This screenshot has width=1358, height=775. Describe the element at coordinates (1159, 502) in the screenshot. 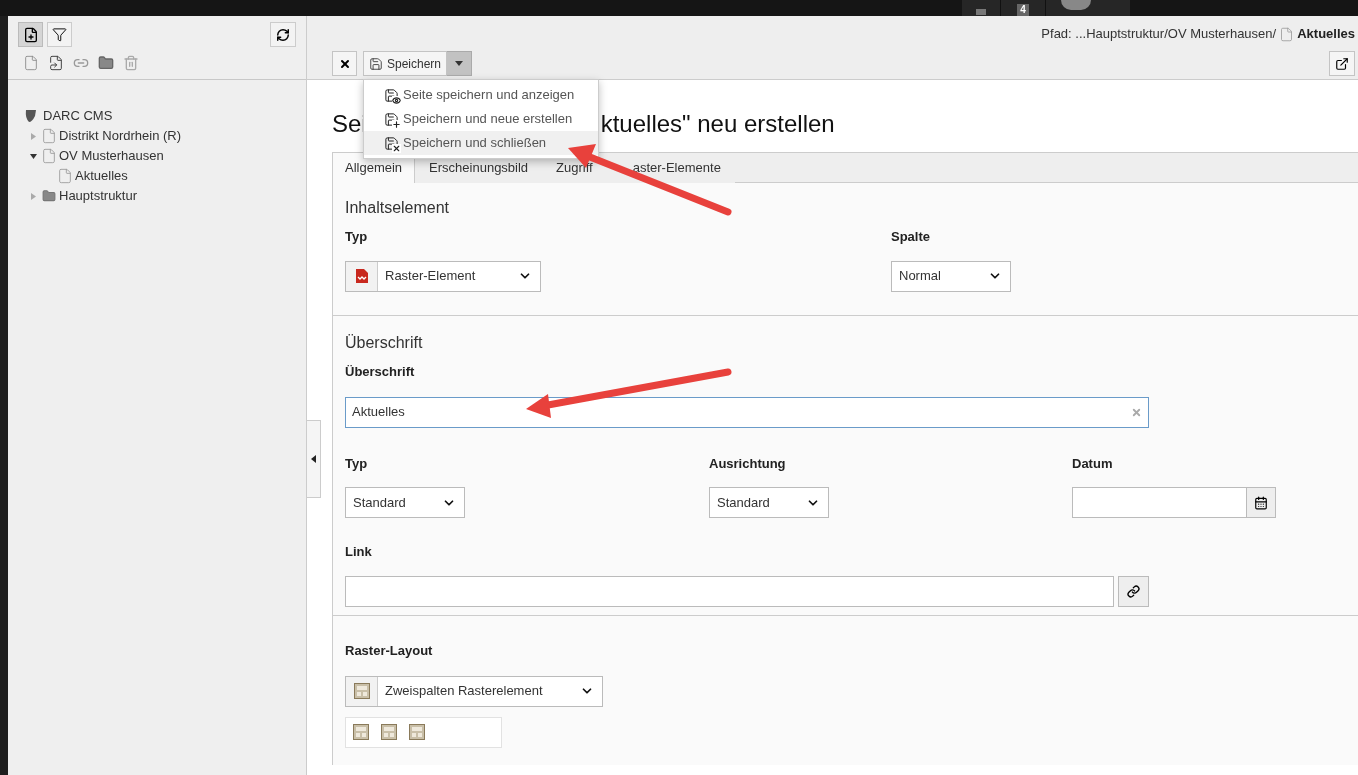

I see `date-input` at that location.